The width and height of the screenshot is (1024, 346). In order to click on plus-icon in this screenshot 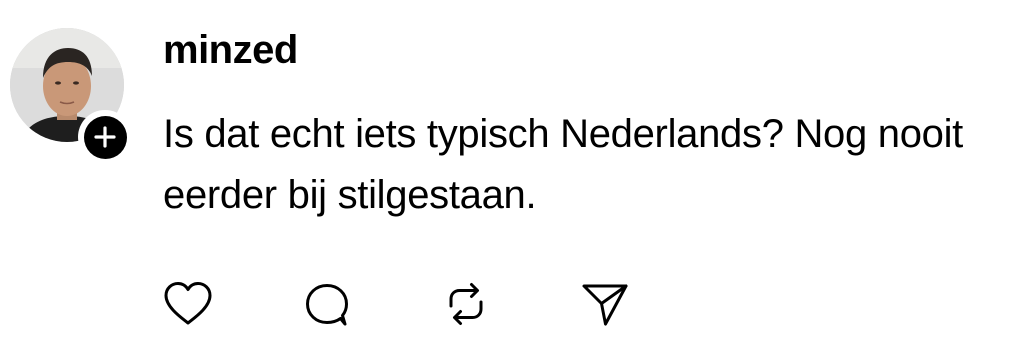, I will do `click(105, 137)`.